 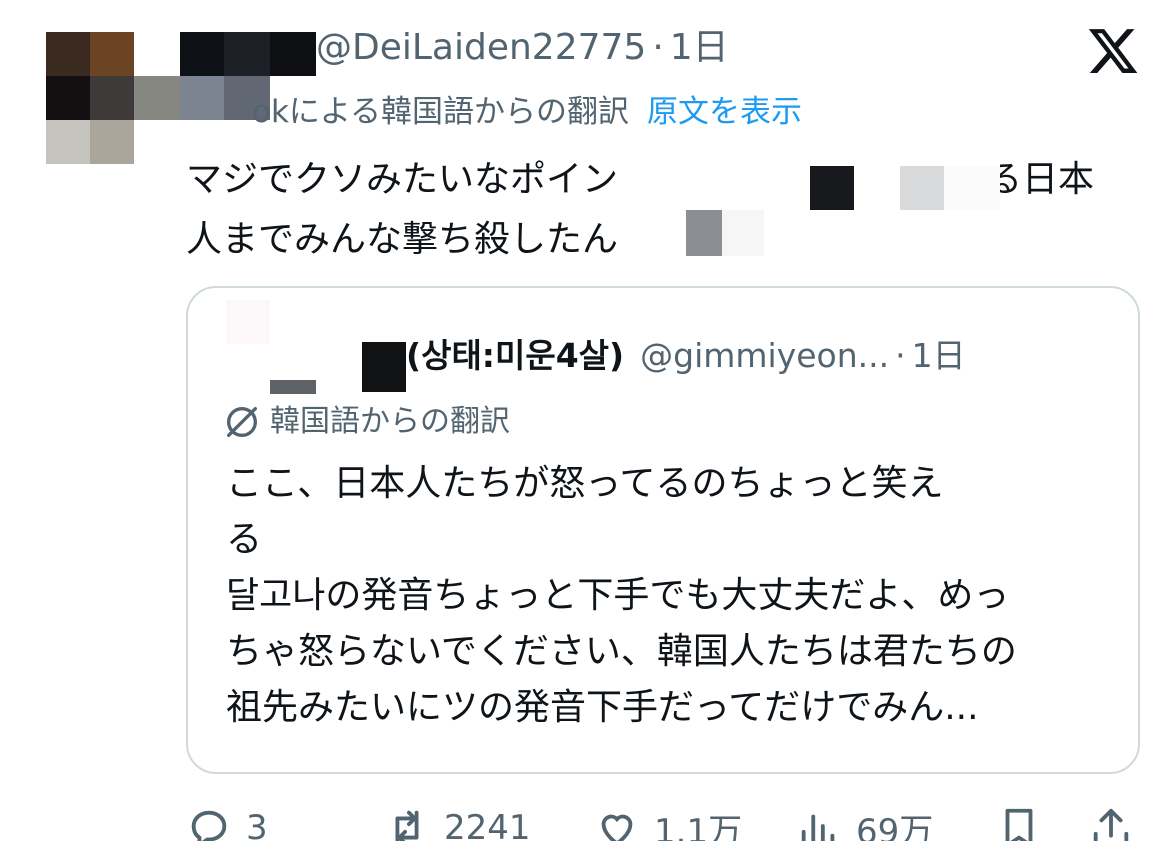 I want to click on heart-icon, so click(x=617, y=827).